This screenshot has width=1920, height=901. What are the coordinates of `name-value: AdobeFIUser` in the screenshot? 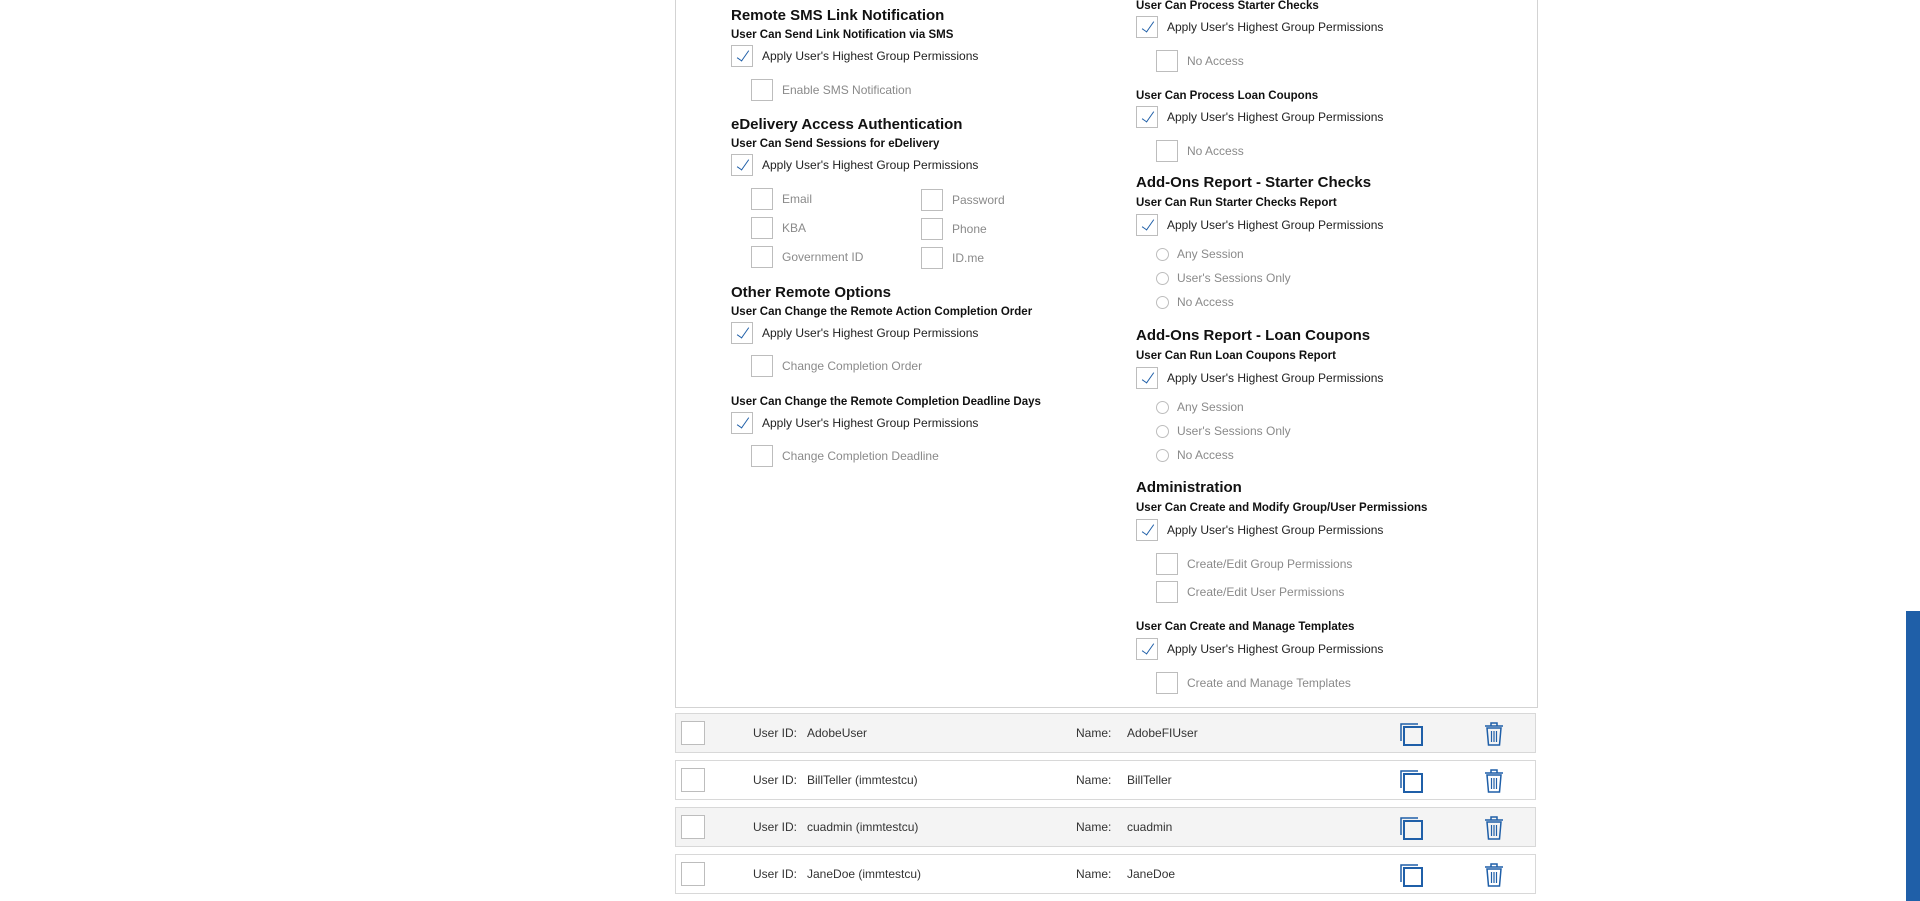 It's located at (1162, 733).